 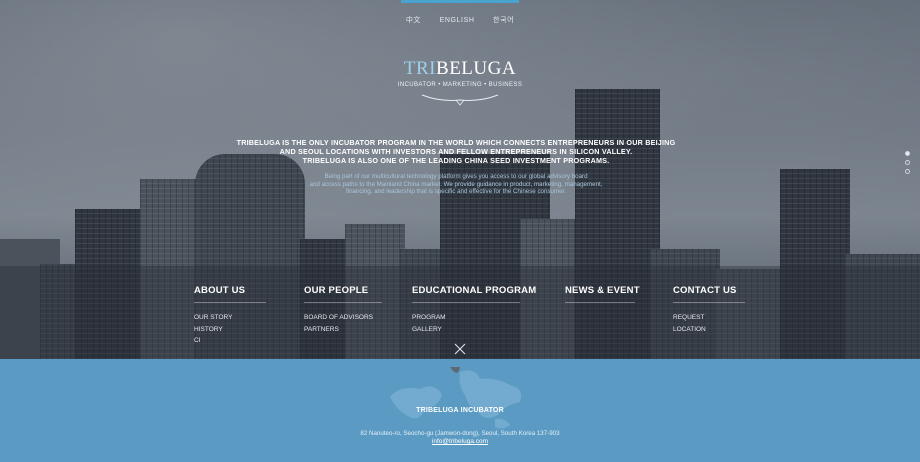 I want to click on logo-swoosh-icon, so click(x=460, y=100).